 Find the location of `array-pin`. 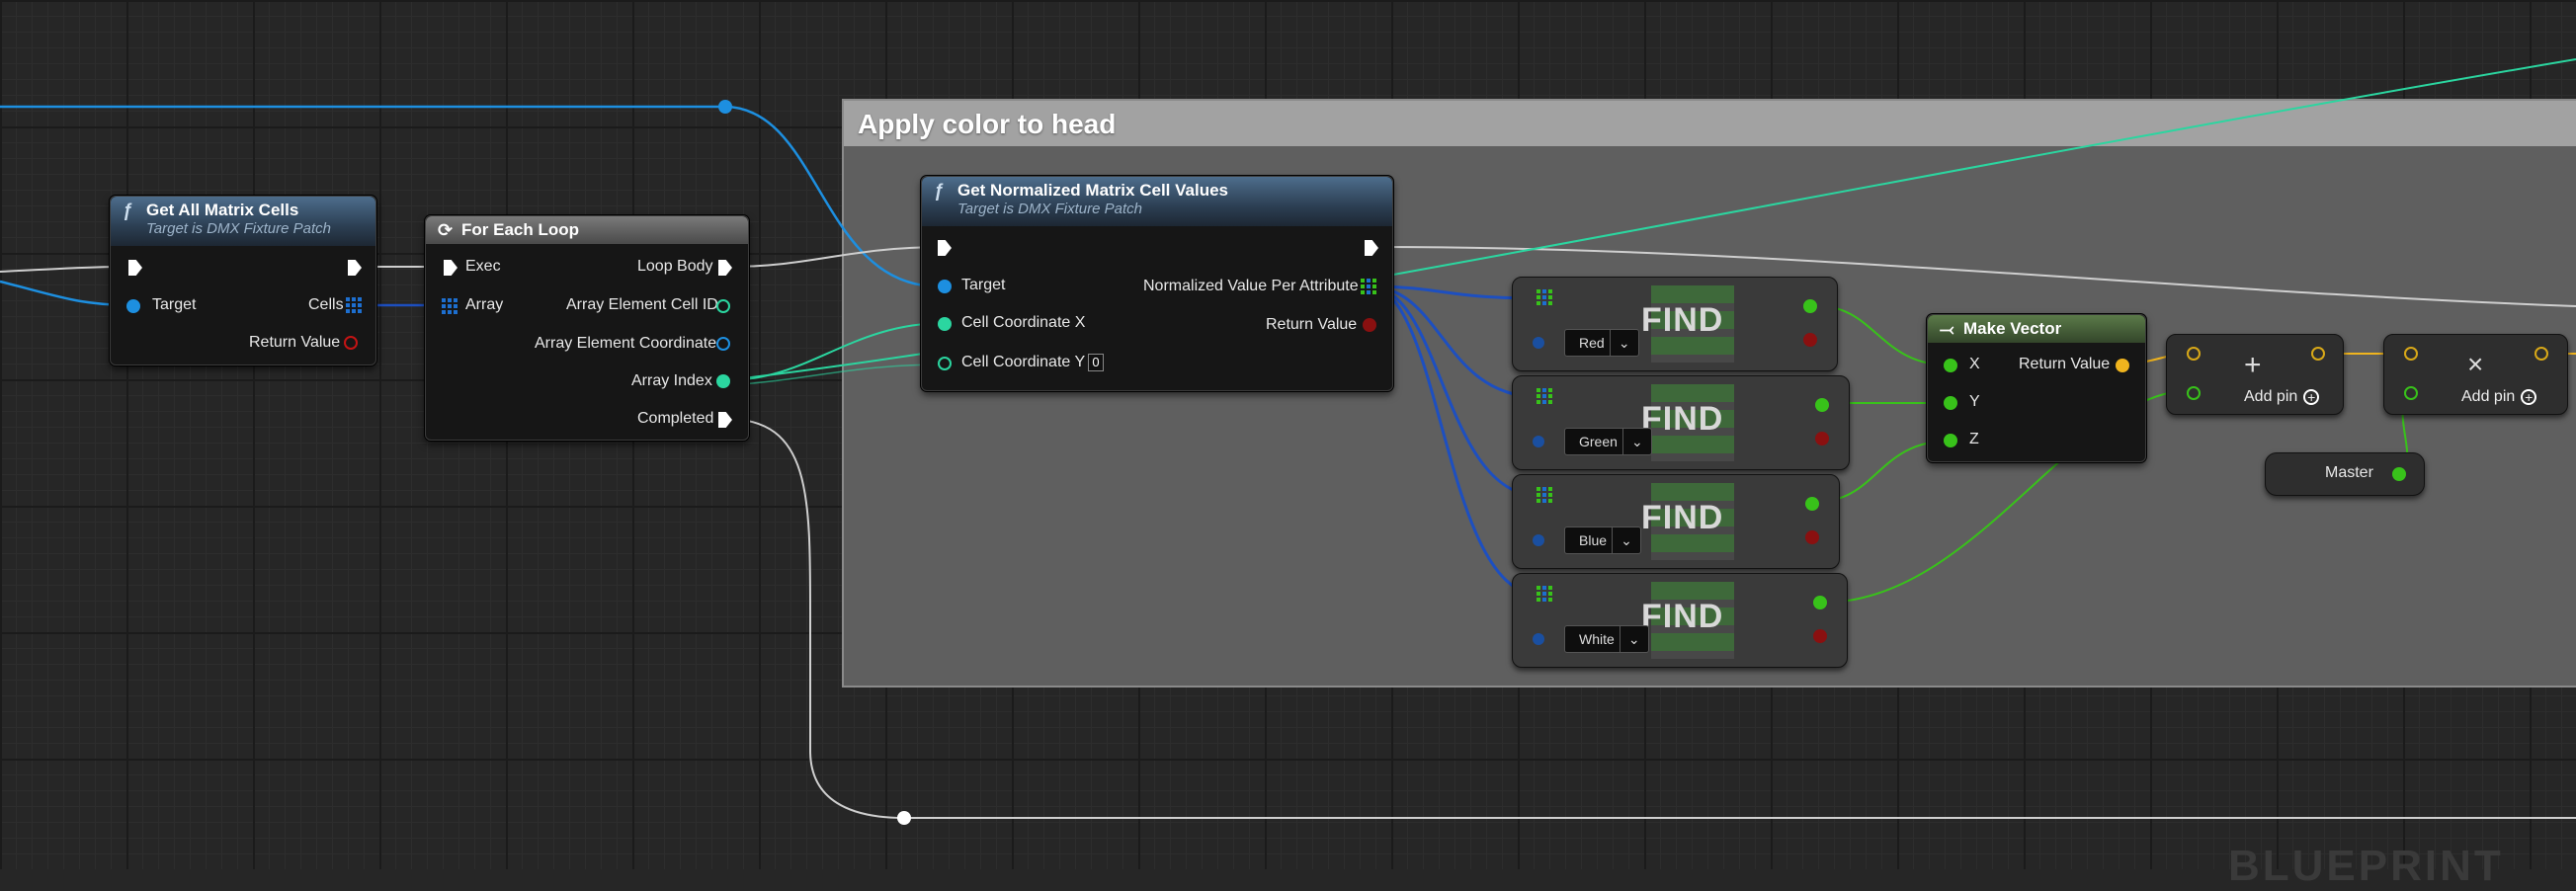

array-pin is located at coordinates (449, 306).